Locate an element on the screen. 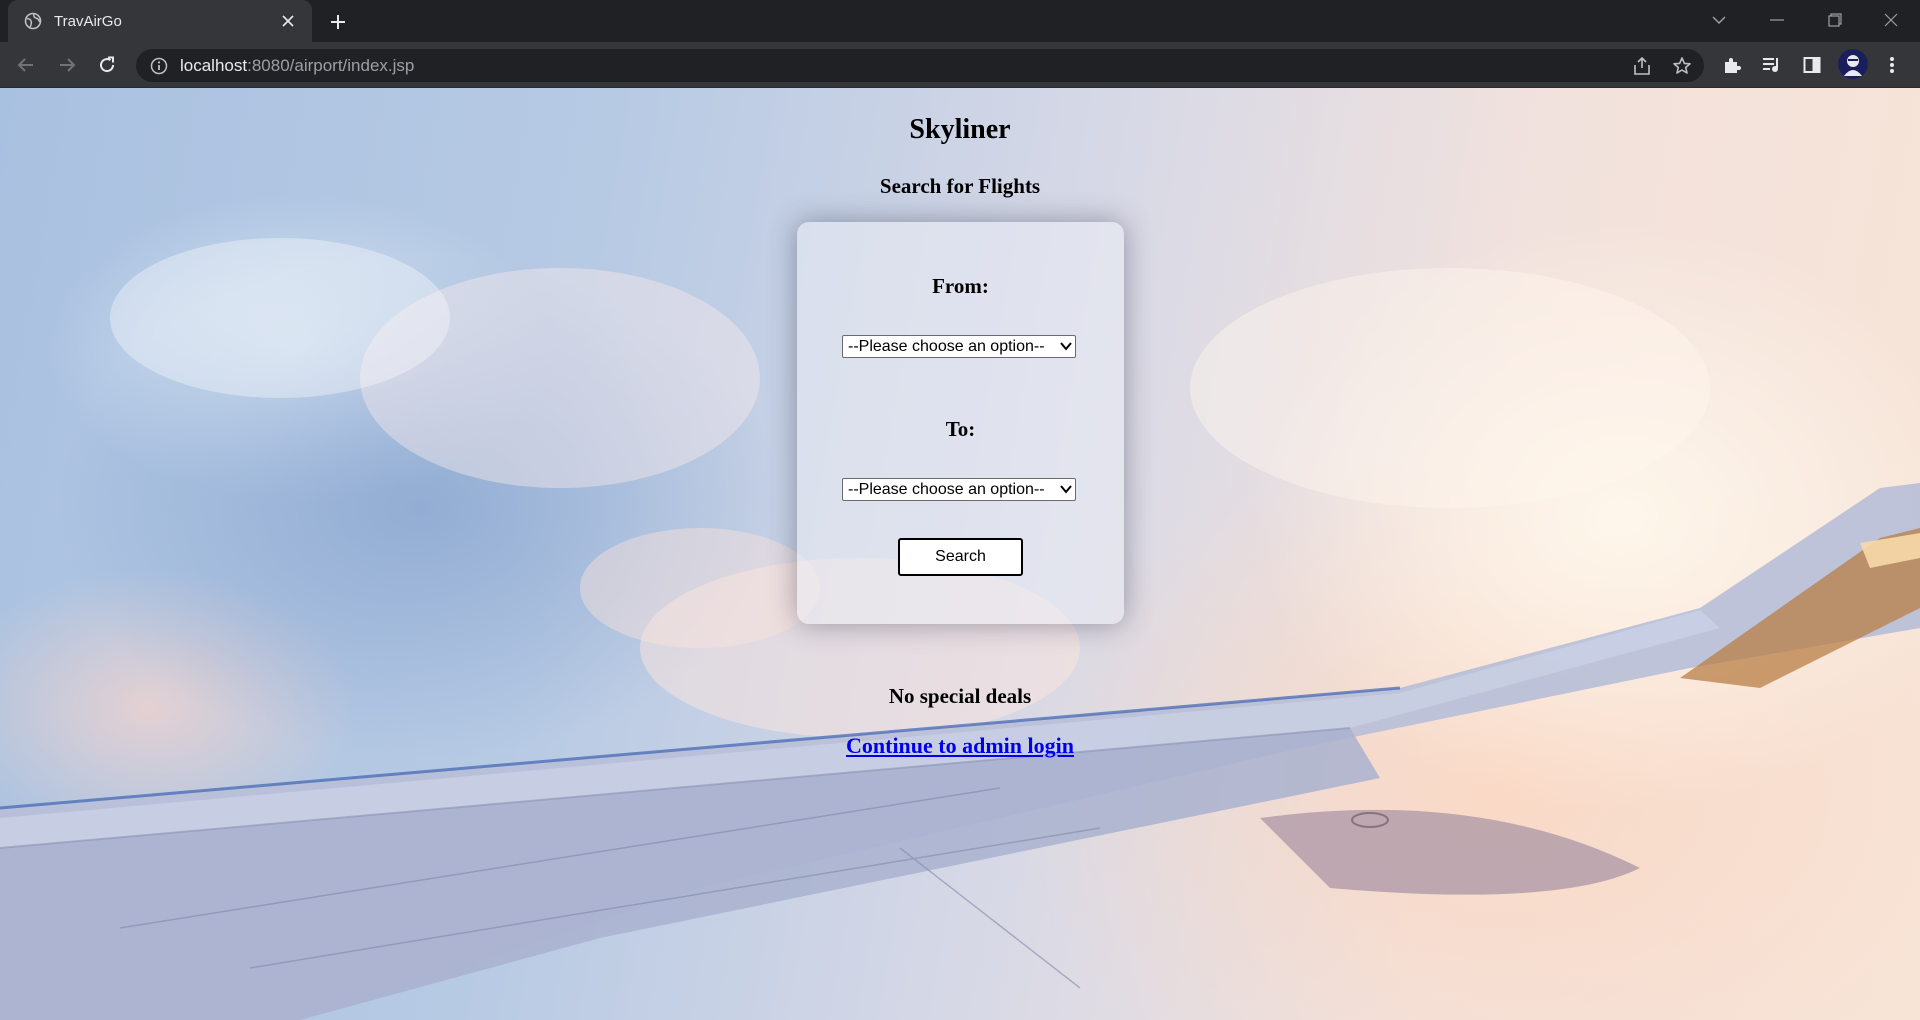  restore-icon is located at coordinates (1835, 20).